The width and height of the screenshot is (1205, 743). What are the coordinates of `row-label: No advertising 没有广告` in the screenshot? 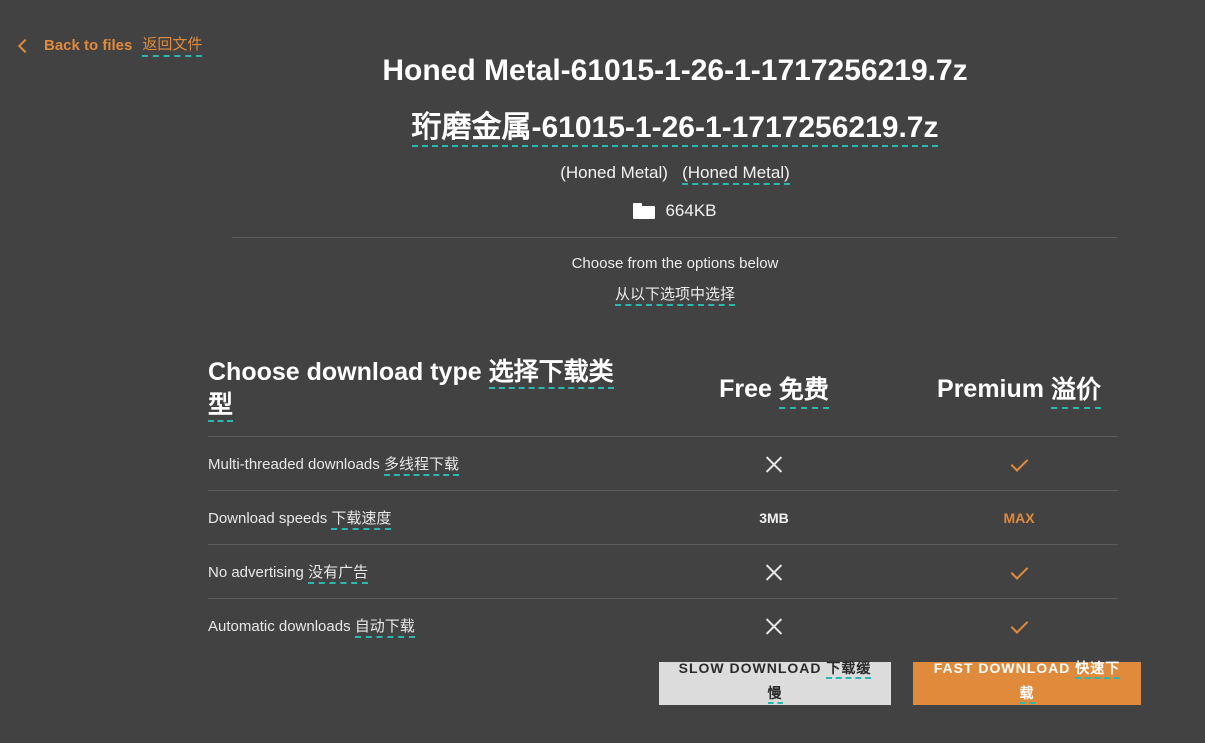 It's located at (418, 572).